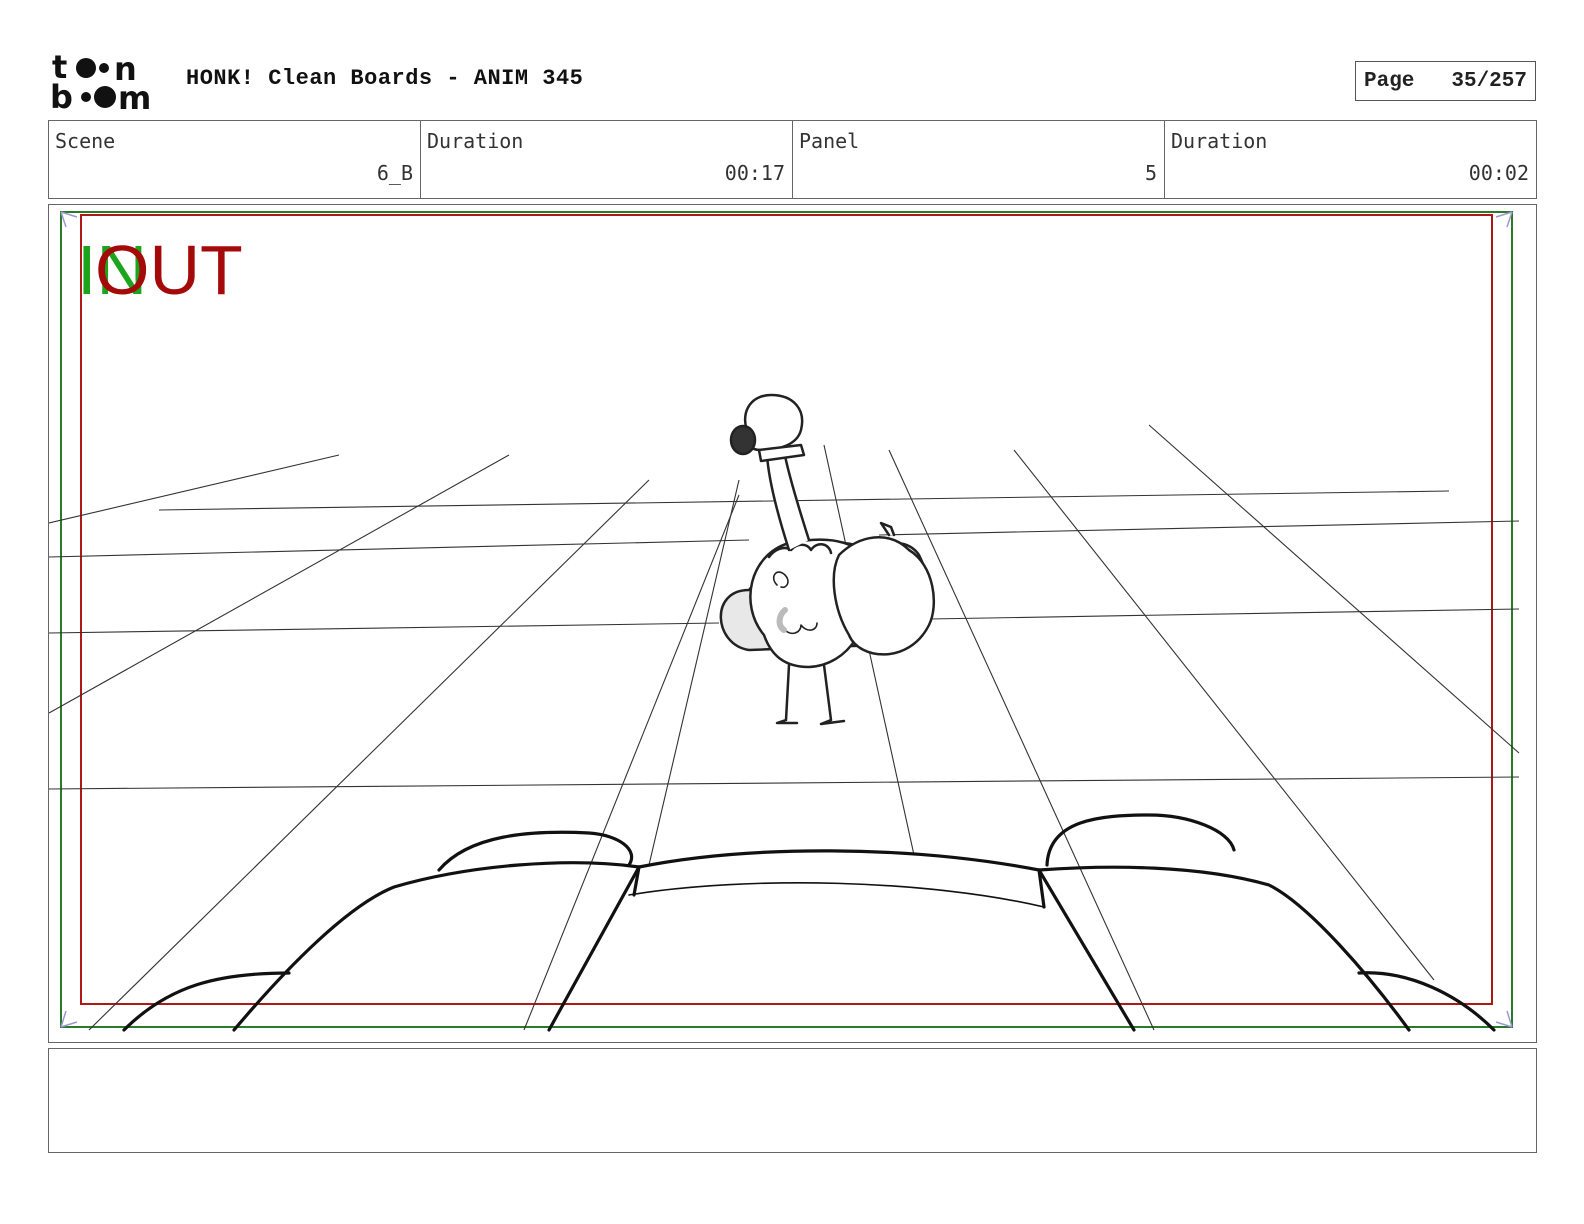 The height and width of the screenshot is (1224, 1584). What do you see at coordinates (792, 1100) in the screenshot?
I see `notes-area` at bounding box center [792, 1100].